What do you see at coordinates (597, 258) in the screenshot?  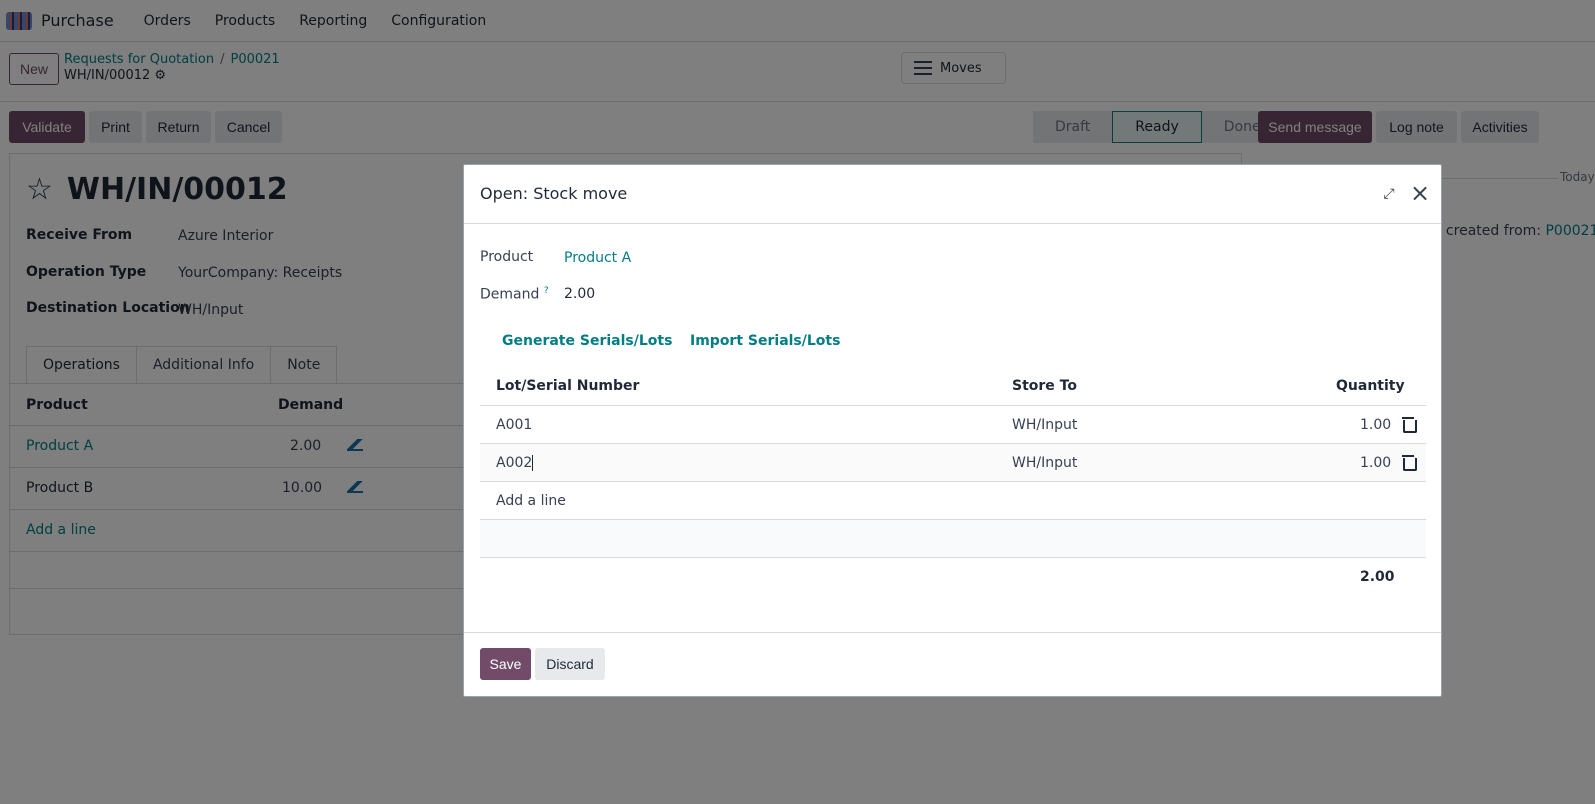 I see `product-value: Product A` at bounding box center [597, 258].